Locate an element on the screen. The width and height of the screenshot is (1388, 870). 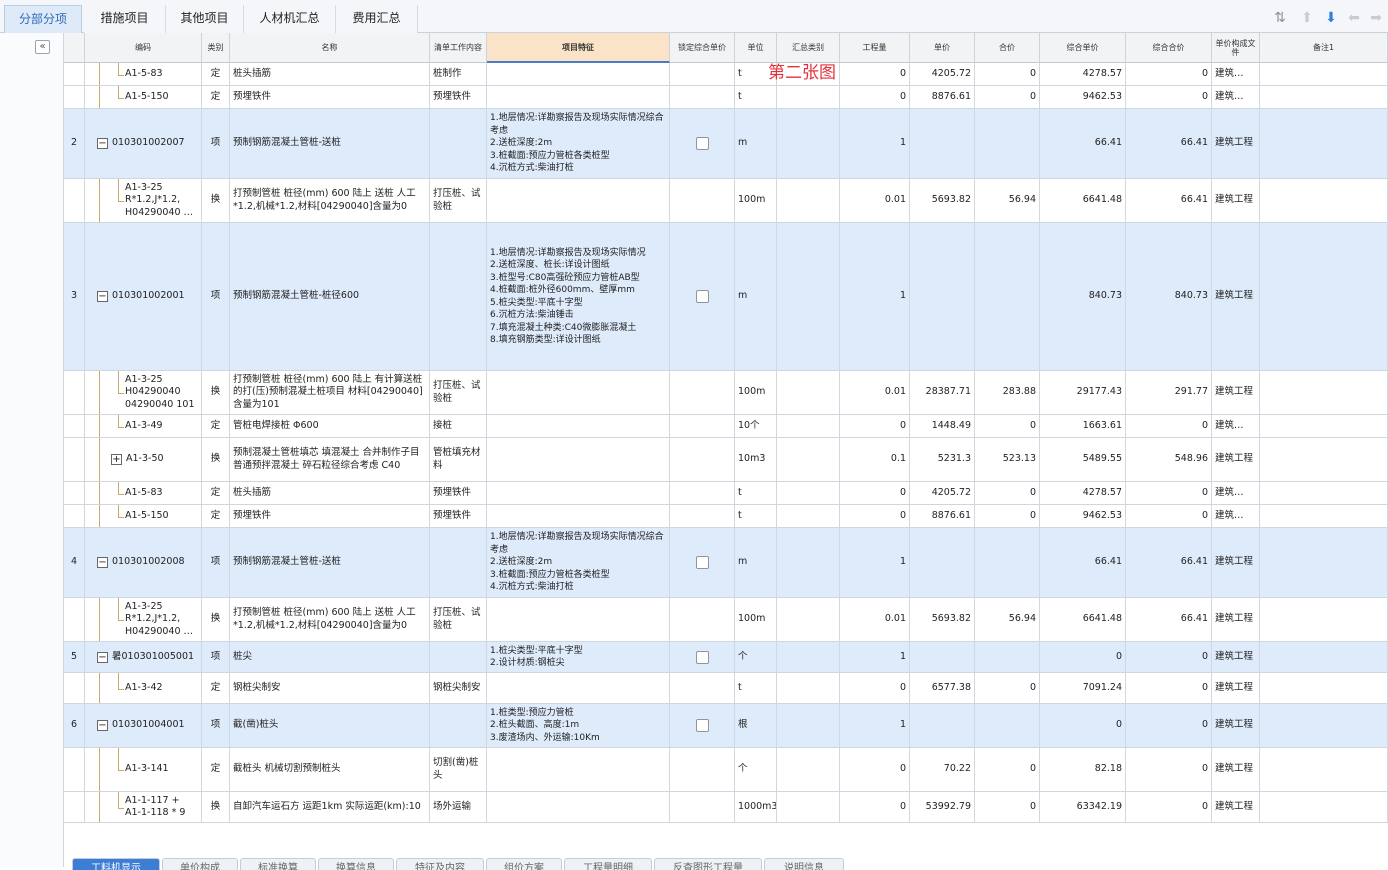
bottom-tab: 特征及内容 is located at coordinates (440, 864).